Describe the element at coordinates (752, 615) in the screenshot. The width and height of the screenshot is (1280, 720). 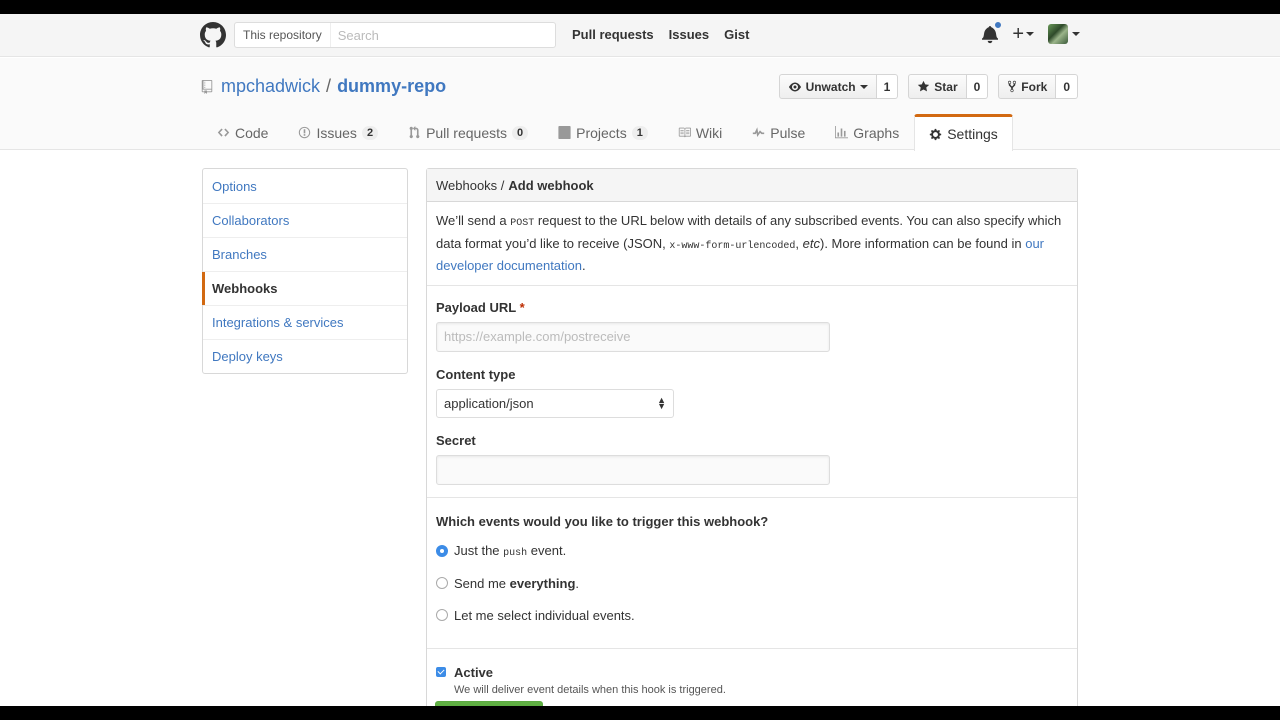
I see `event-option-individual: Let me select individual events.` at that location.